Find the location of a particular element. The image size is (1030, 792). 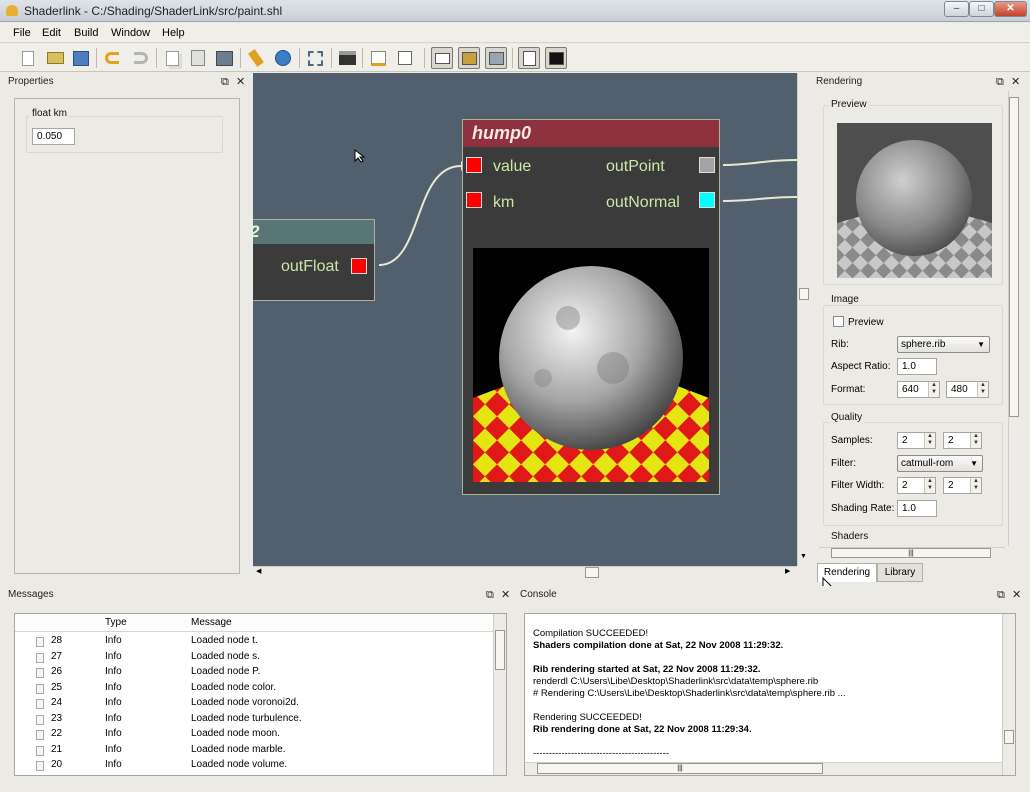

menu-edit: Edit is located at coordinates (51, 33).